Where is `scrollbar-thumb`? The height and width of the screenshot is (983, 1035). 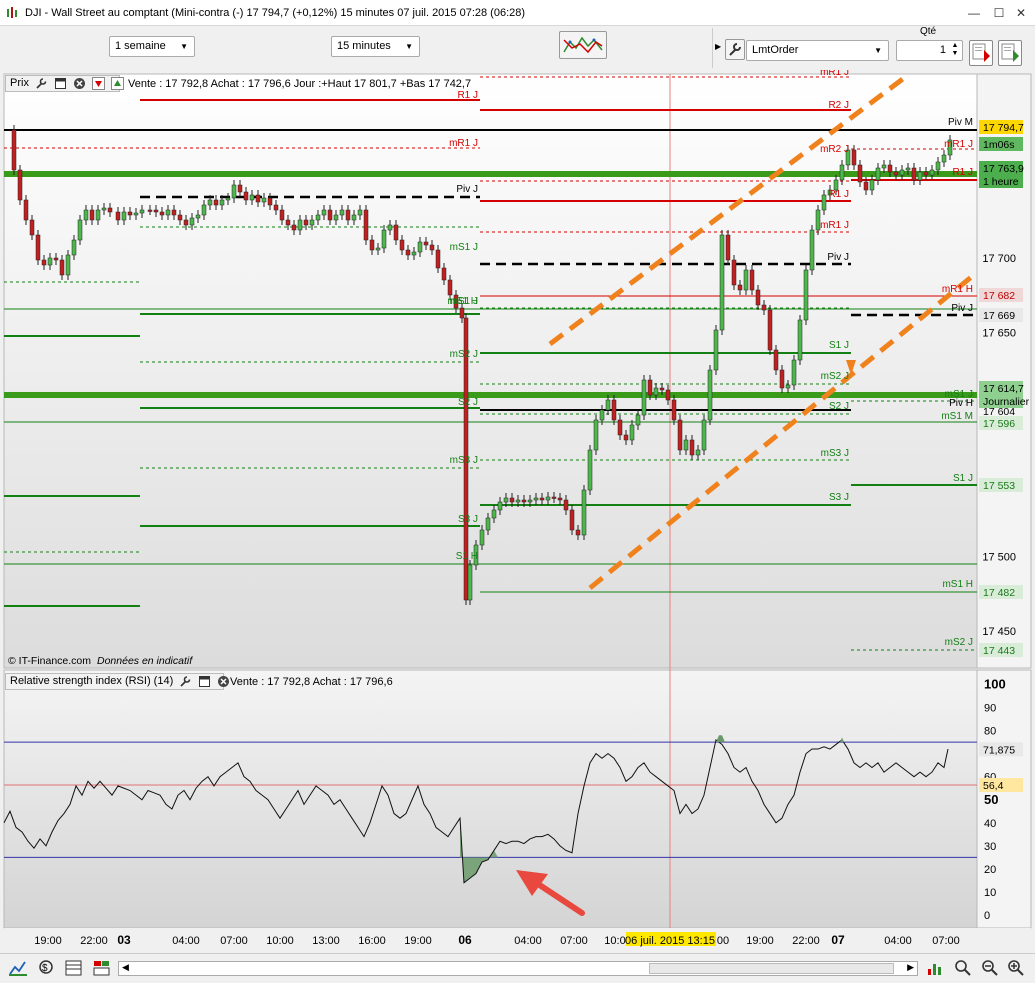 scrollbar-thumb is located at coordinates (771, 968).